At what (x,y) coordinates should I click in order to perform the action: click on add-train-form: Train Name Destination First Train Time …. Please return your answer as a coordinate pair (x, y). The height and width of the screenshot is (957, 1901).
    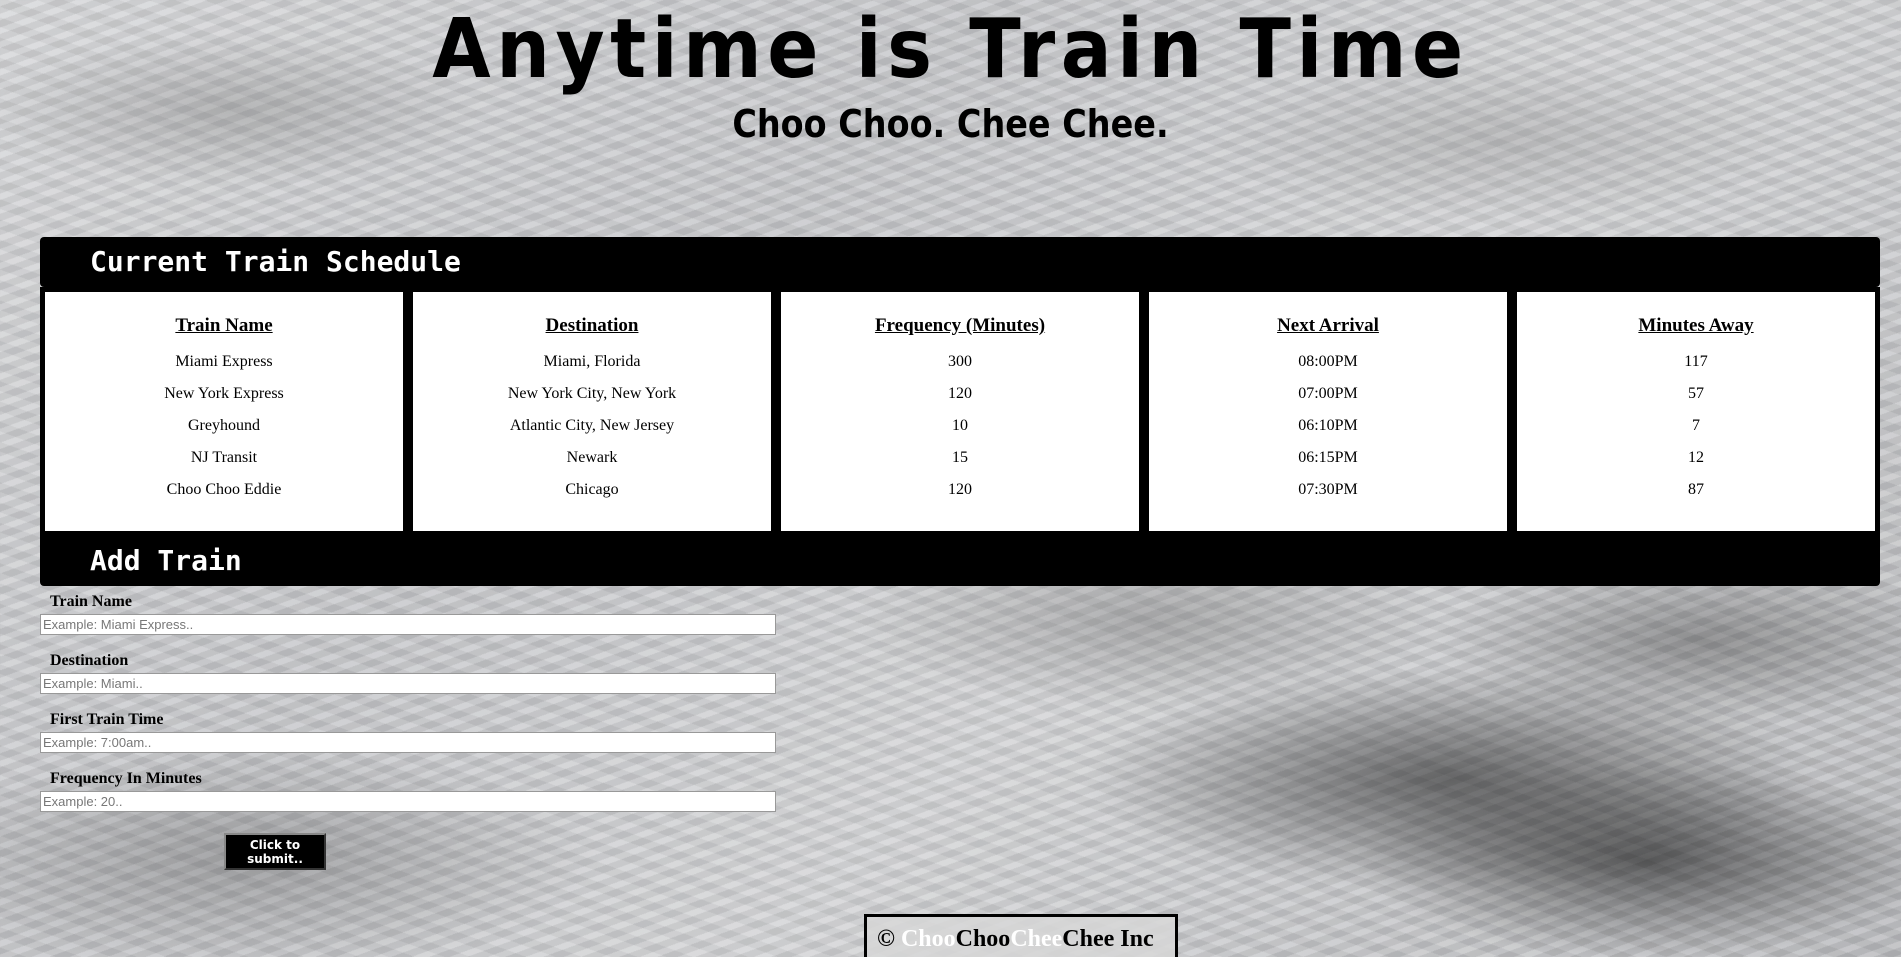
    Looking at the image, I should click on (408, 708).